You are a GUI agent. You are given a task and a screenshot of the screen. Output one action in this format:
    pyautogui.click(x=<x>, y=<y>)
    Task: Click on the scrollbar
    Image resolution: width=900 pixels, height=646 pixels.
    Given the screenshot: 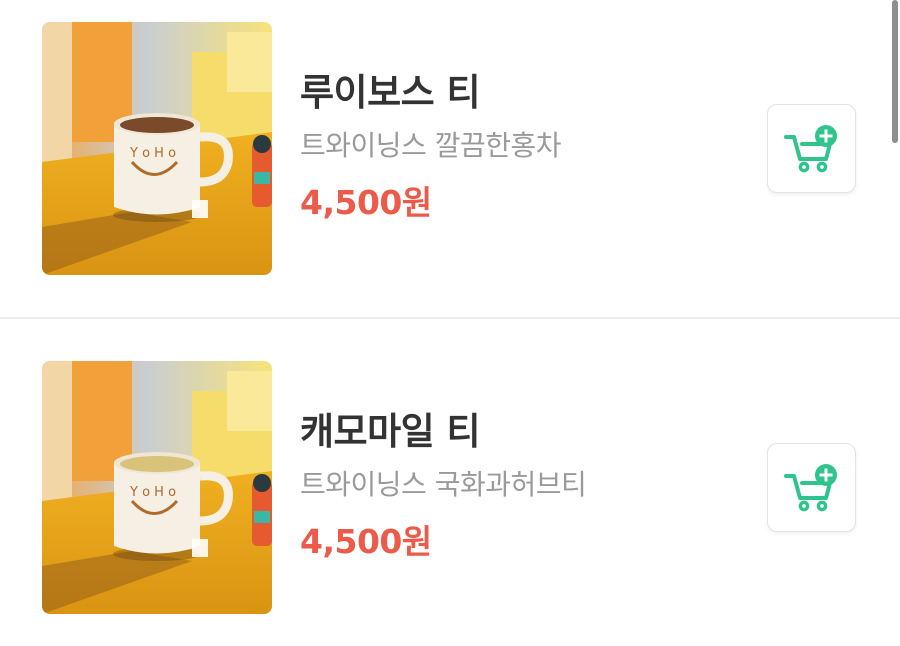 What is the action you would take?
    pyautogui.click(x=895, y=71)
    